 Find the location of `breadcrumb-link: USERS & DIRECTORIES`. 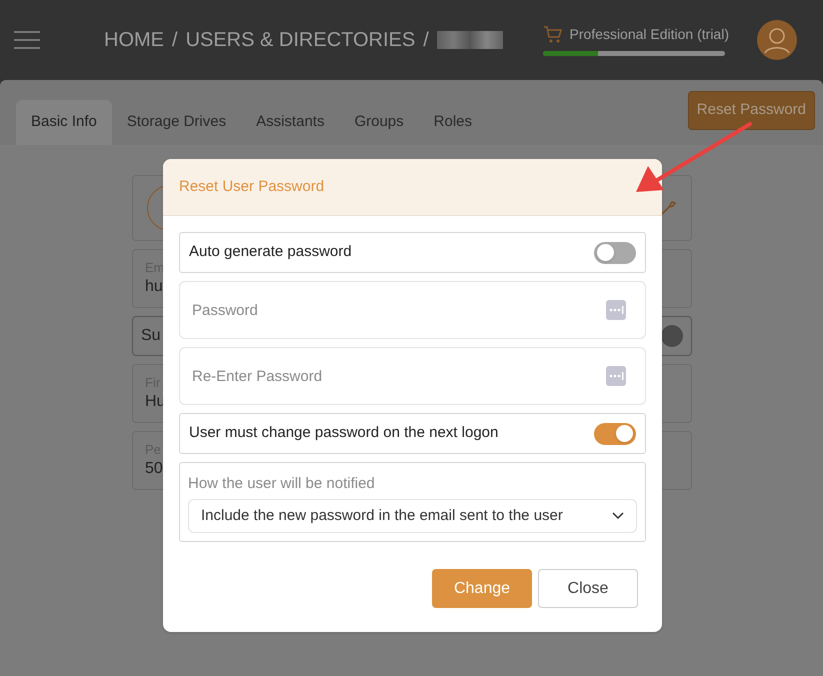

breadcrumb-link: USERS & DIRECTORIES is located at coordinates (301, 40).